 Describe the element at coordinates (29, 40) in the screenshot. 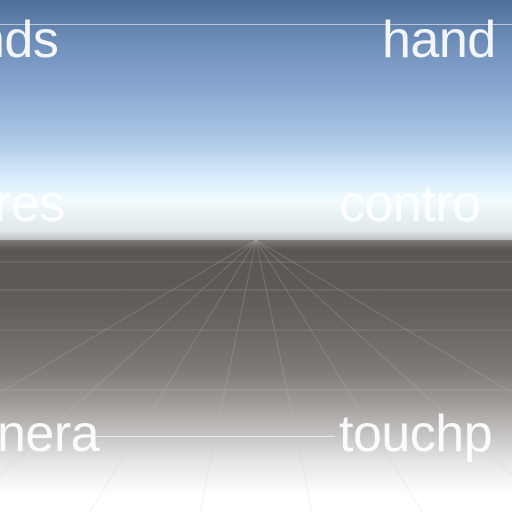

I see `label-hands-left: nds` at that location.